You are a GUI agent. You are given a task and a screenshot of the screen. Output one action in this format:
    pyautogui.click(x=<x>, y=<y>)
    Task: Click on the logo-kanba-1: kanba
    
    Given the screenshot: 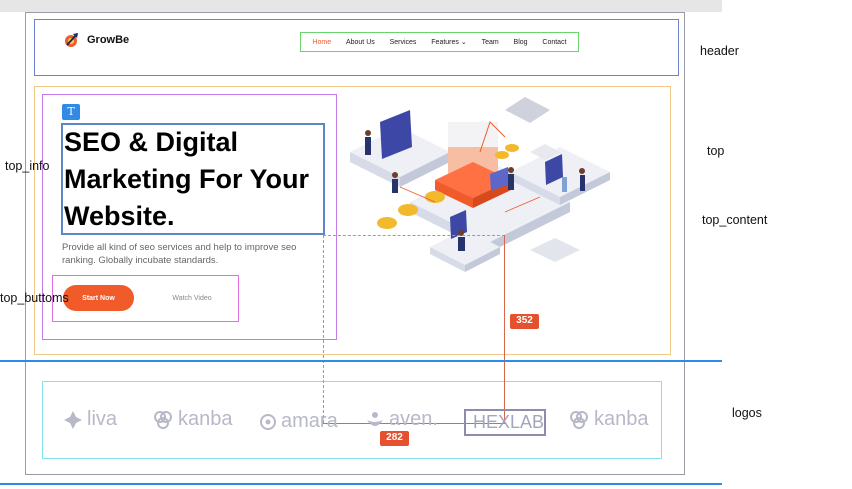 What is the action you would take?
    pyautogui.click(x=192, y=419)
    